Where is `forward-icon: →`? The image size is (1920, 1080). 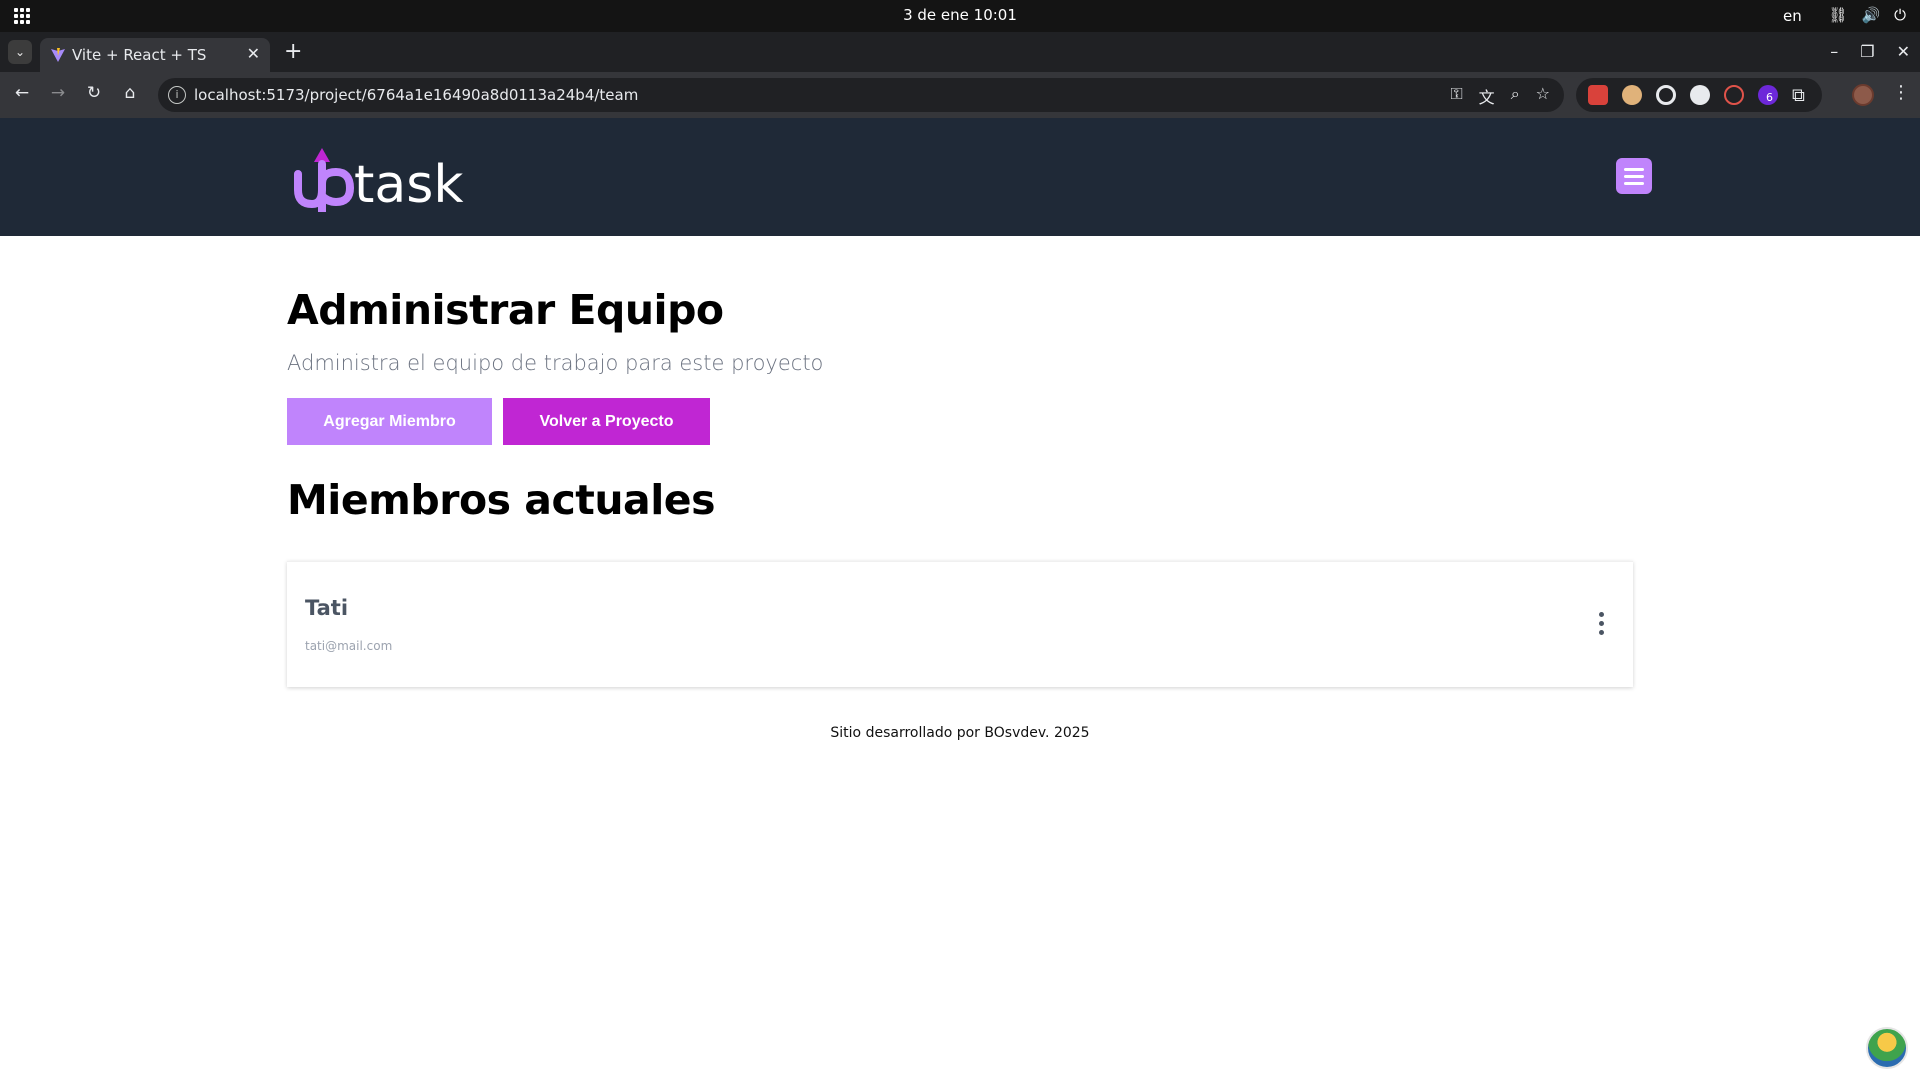 forward-icon: → is located at coordinates (58, 93).